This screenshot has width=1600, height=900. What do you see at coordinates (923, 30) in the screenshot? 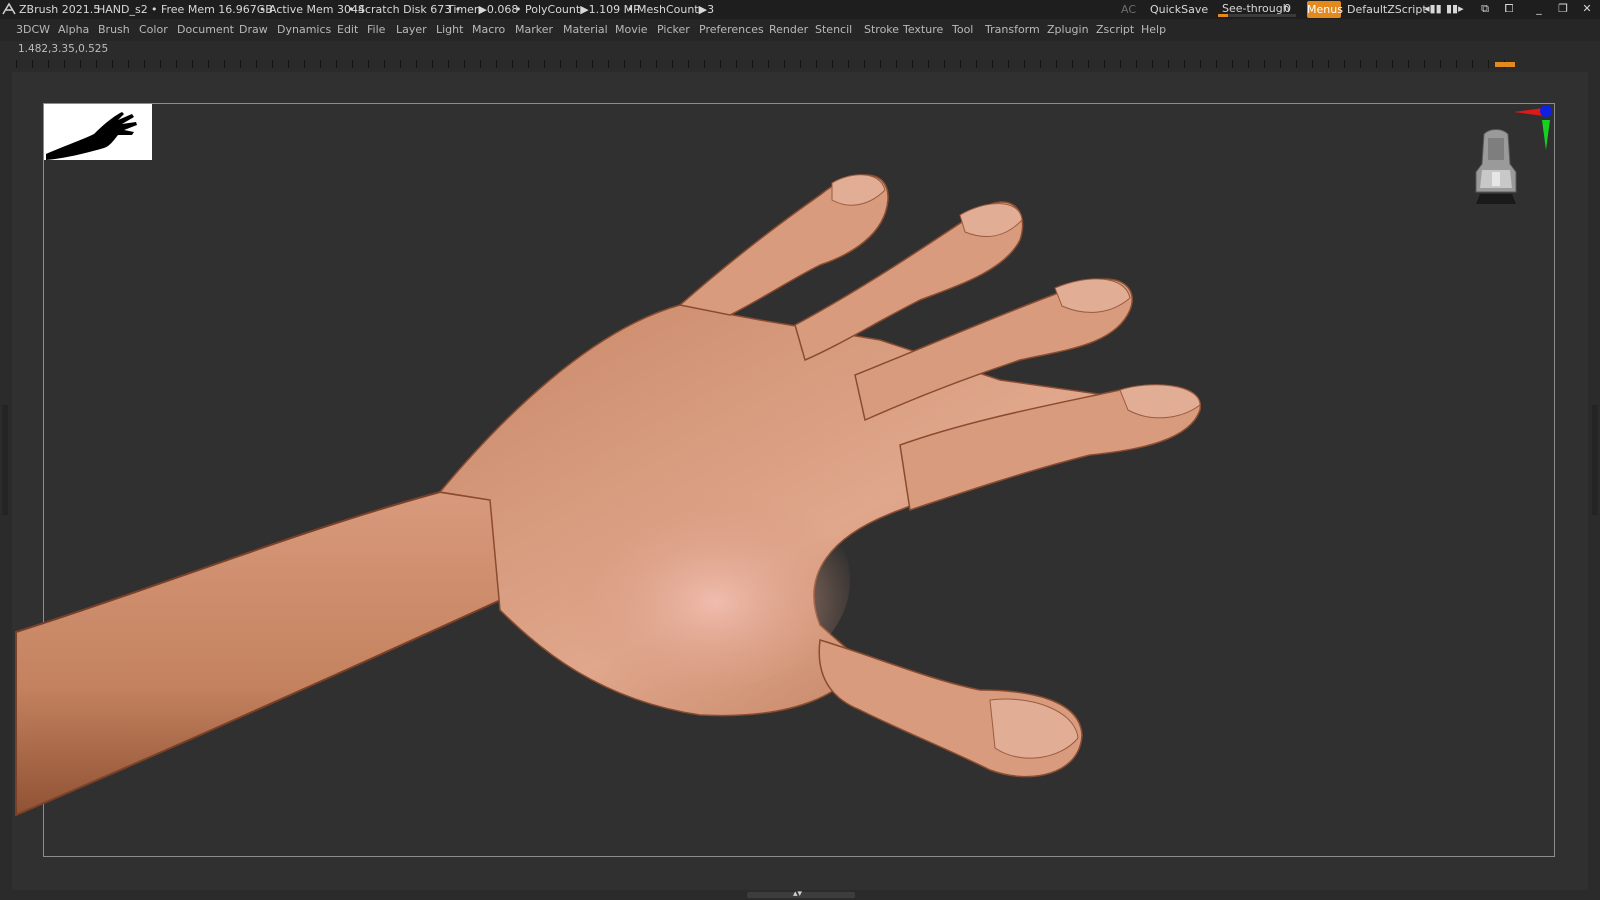
I see `menu-texture: Texture` at bounding box center [923, 30].